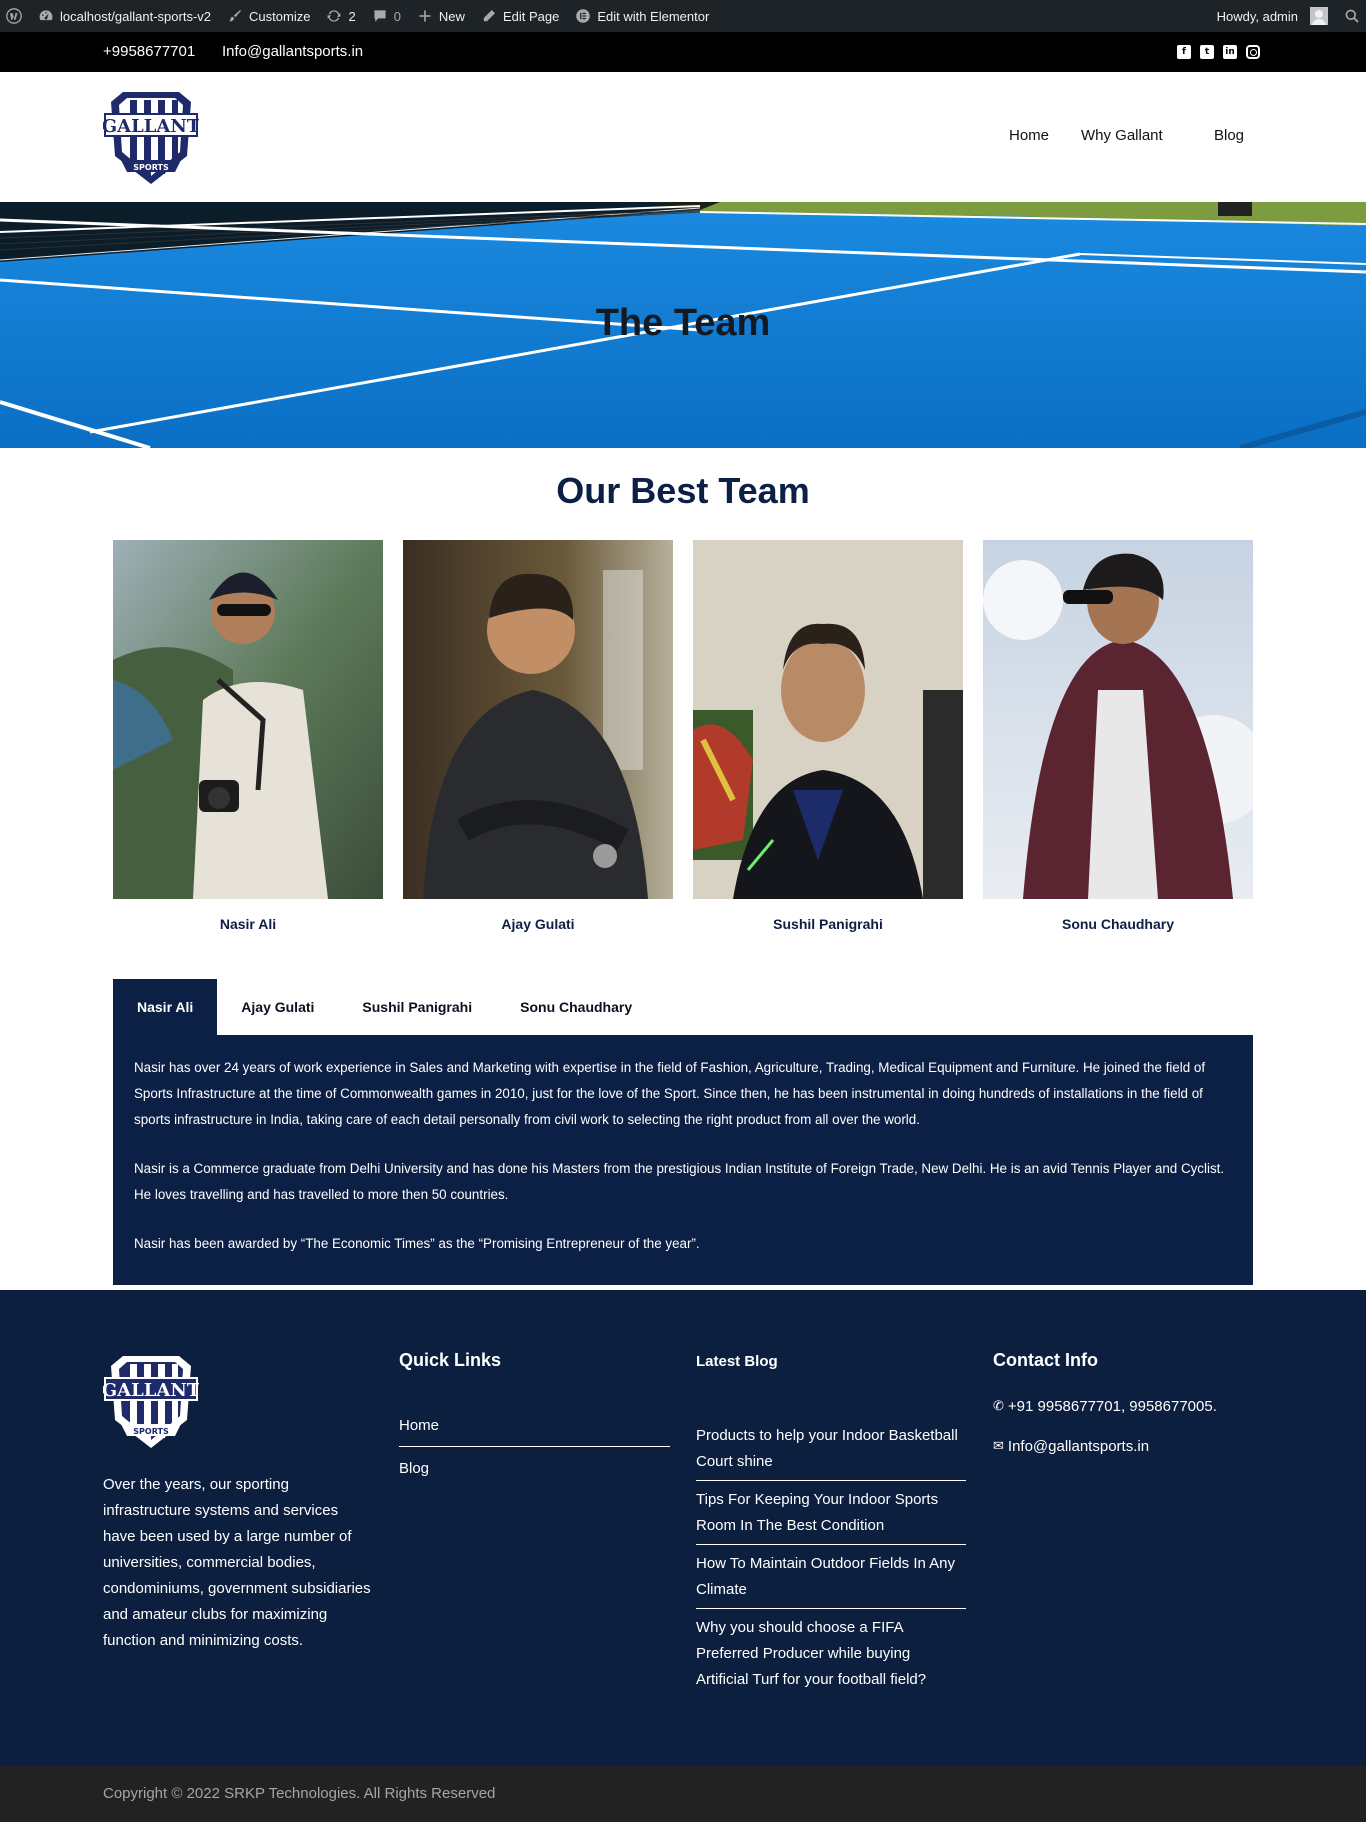 The image size is (1366, 1822). I want to click on footer-email: ✉ Info@gallantsports.in, so click(1123, 1446).